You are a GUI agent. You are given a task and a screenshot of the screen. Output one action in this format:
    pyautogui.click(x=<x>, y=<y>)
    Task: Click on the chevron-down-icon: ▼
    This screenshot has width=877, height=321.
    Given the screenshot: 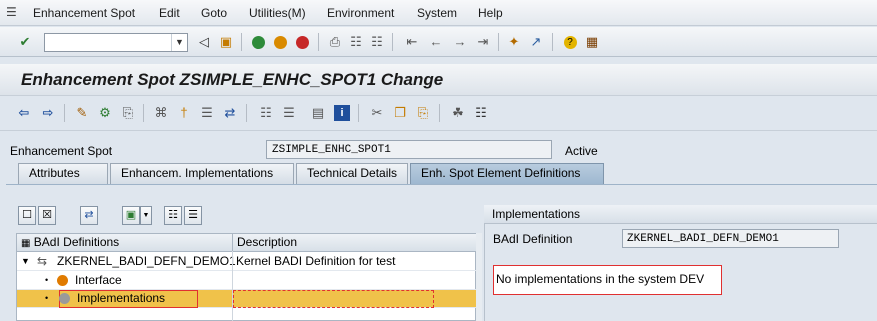 What is the action you would take?
    pyautogui.click(x=179, y=42)
    